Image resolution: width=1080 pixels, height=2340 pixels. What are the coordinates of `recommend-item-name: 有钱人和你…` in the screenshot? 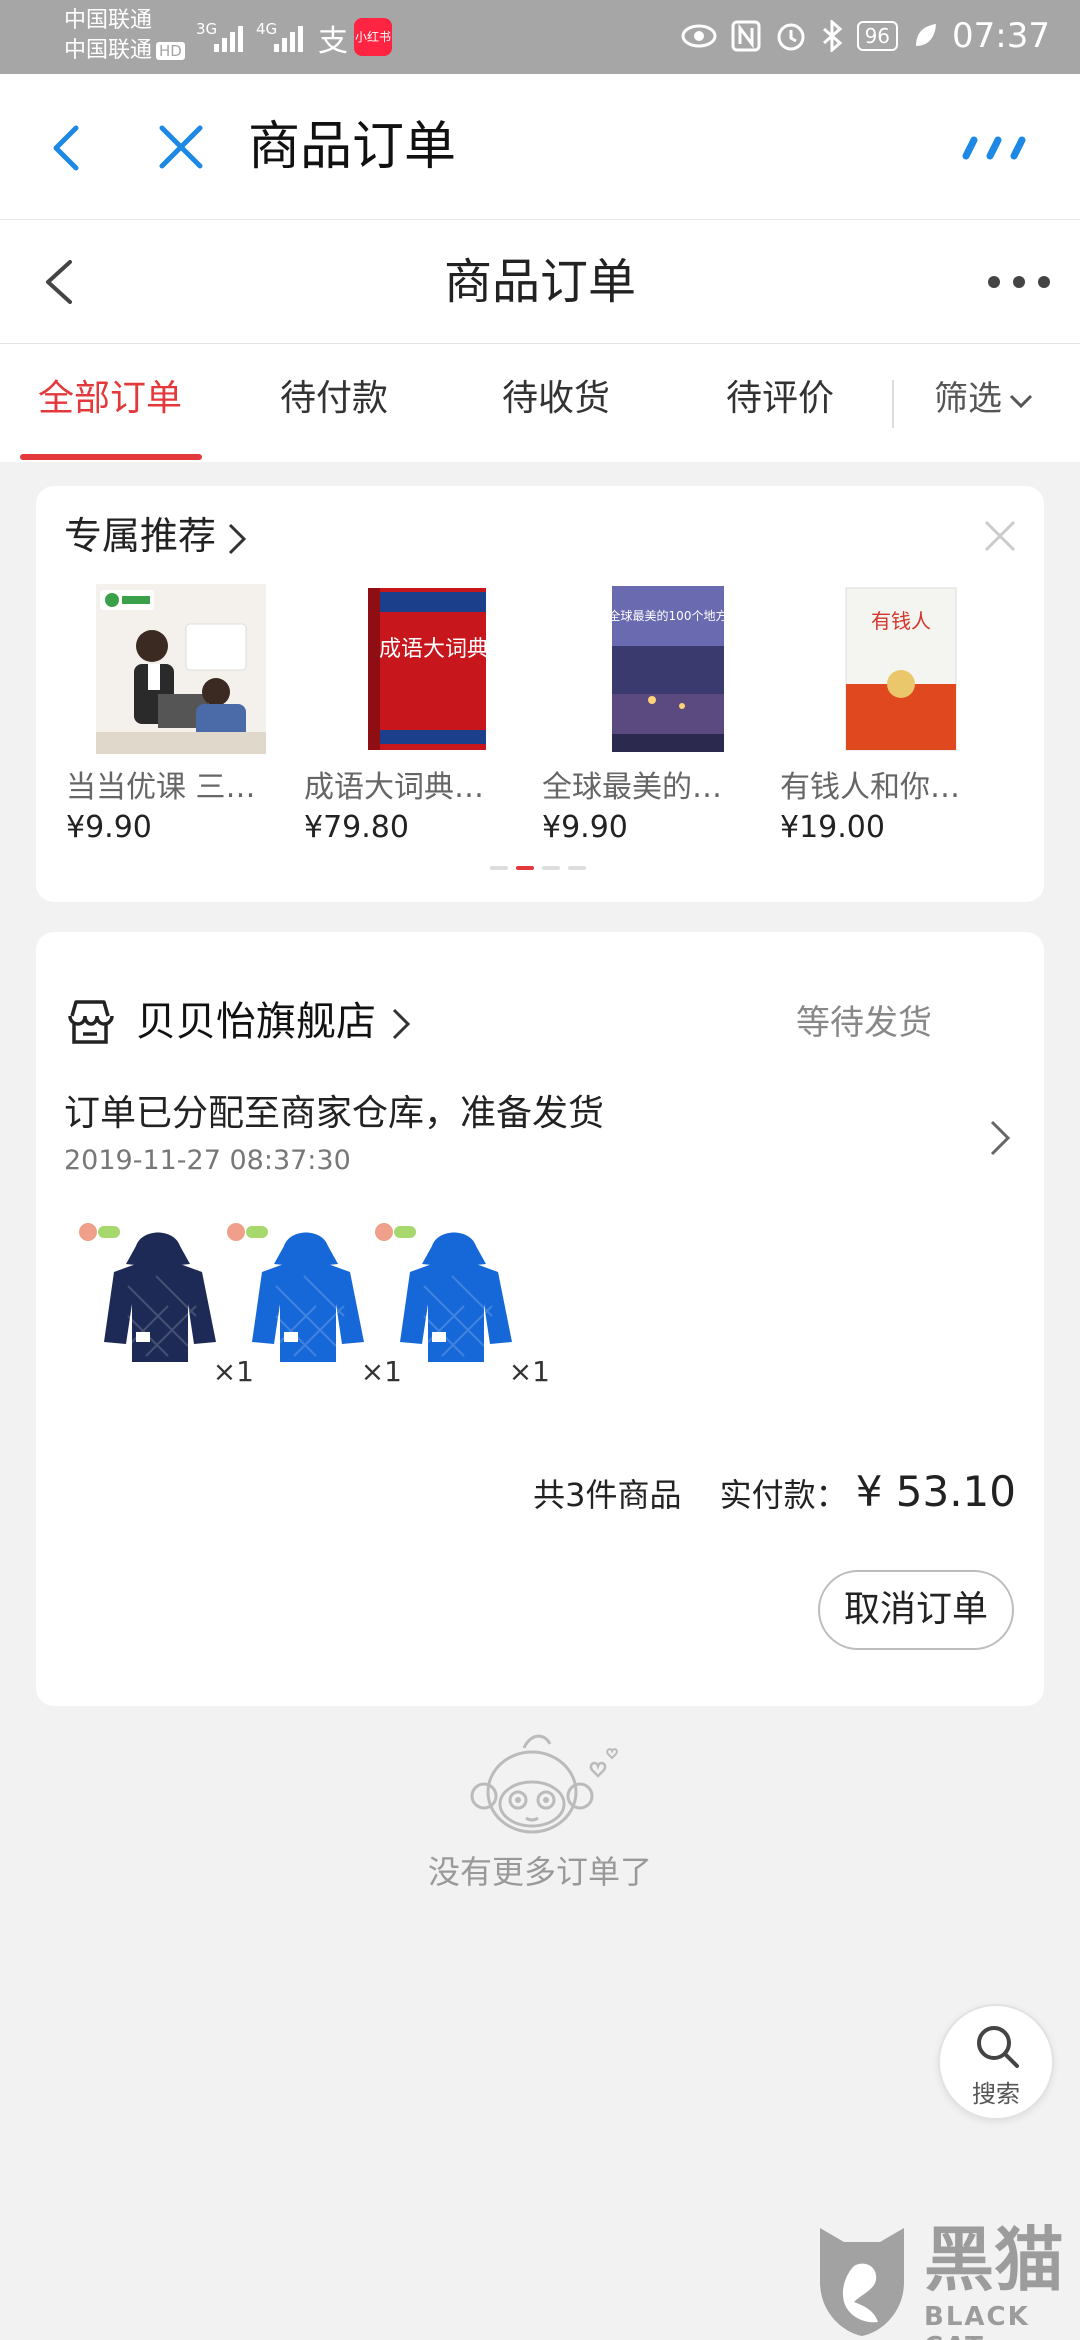 It's located at (870, 787).